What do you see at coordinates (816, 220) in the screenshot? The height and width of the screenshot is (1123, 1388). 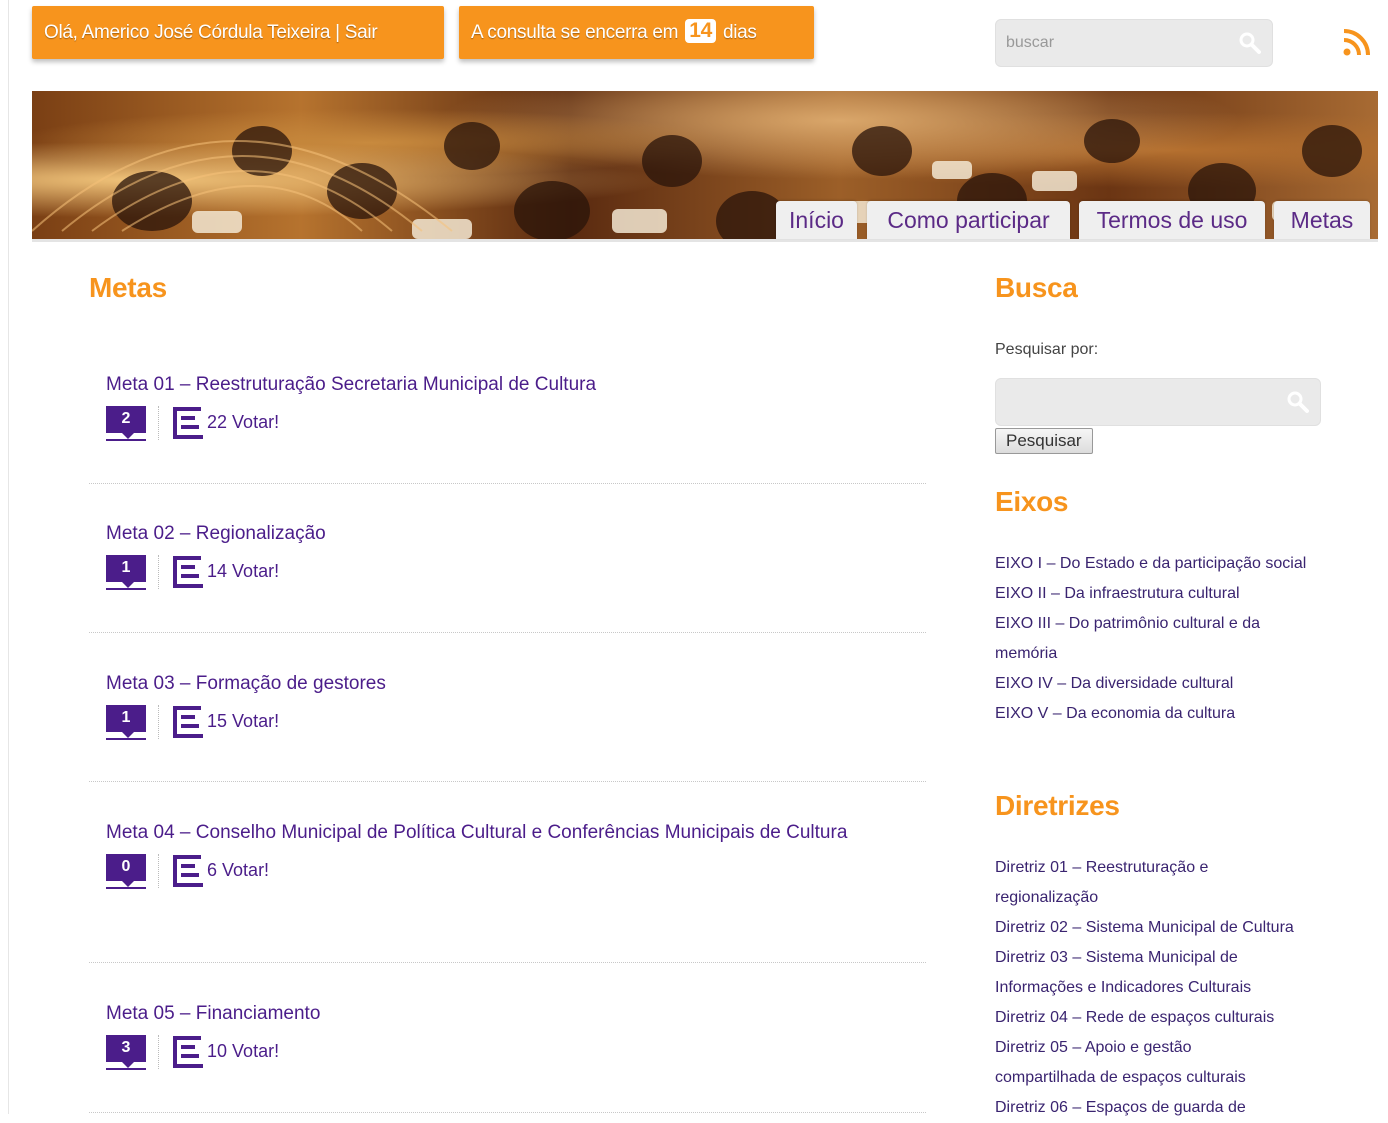 I see `tab-inicio: Início` at bounding box center [816, 220].